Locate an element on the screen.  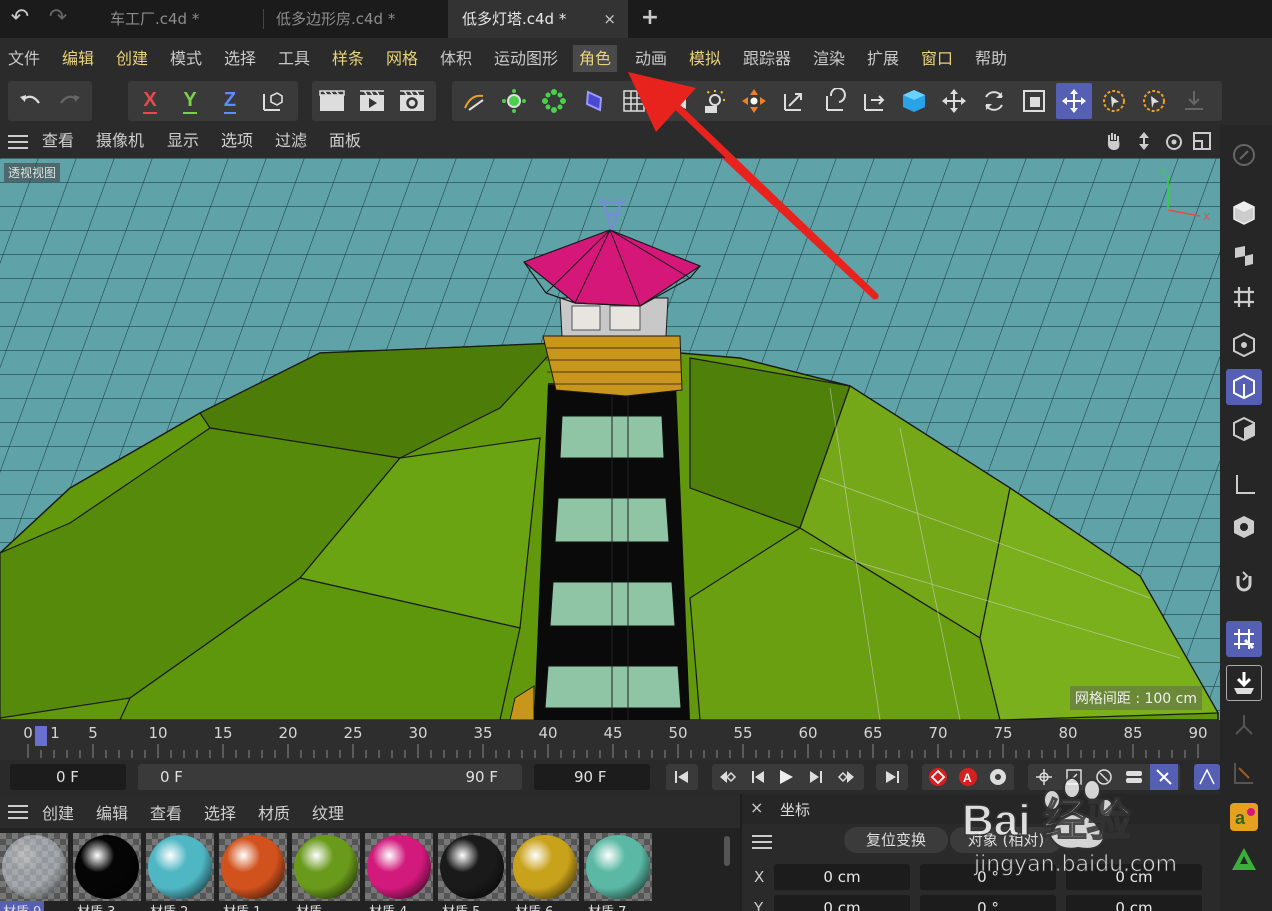
next-frame-icon is located at coordinates (816, 777).